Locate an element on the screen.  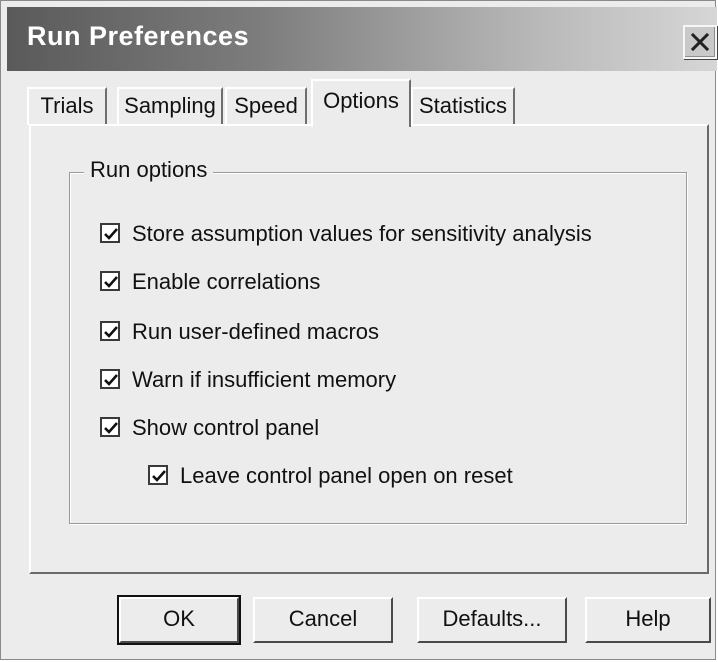
option-label: Leave control panel open on reset is located at coordinates (346, 475).